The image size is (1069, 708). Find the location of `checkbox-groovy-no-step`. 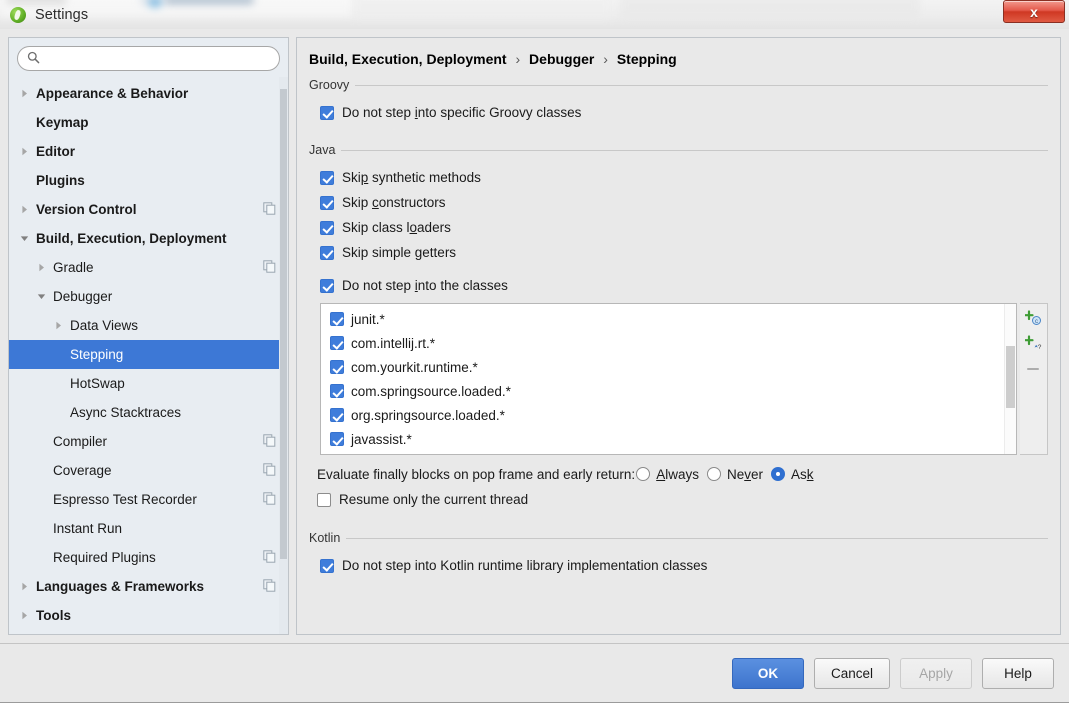

checkbox-groovy-no-step is located at coordinates (327, 112).